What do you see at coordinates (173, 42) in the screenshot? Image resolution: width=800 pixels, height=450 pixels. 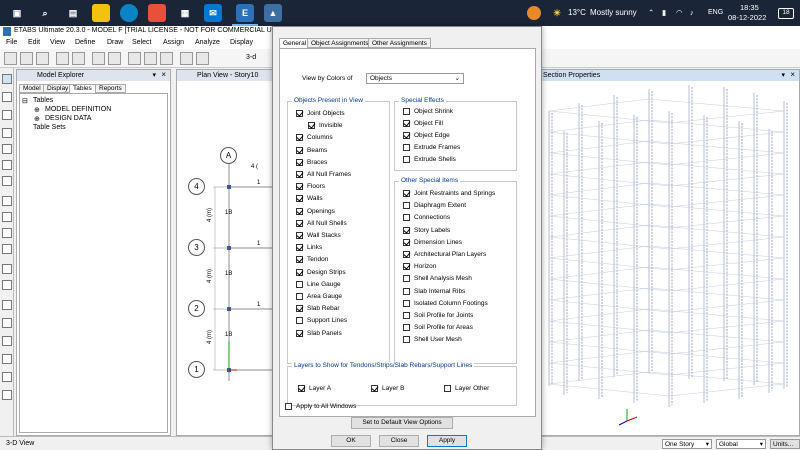 I see `menu-assign: Assign` at bounding box center [173, 42].